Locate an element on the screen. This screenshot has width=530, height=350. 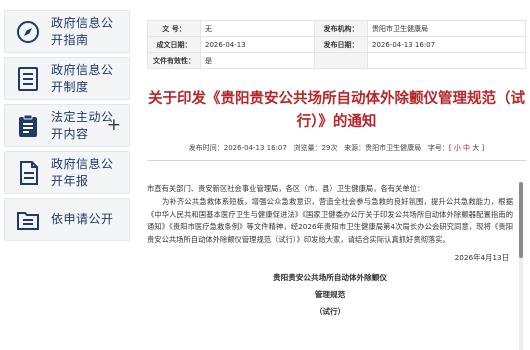
issuer-value: 贵阳市卫生健康局 is located at coordinates (446, 28).